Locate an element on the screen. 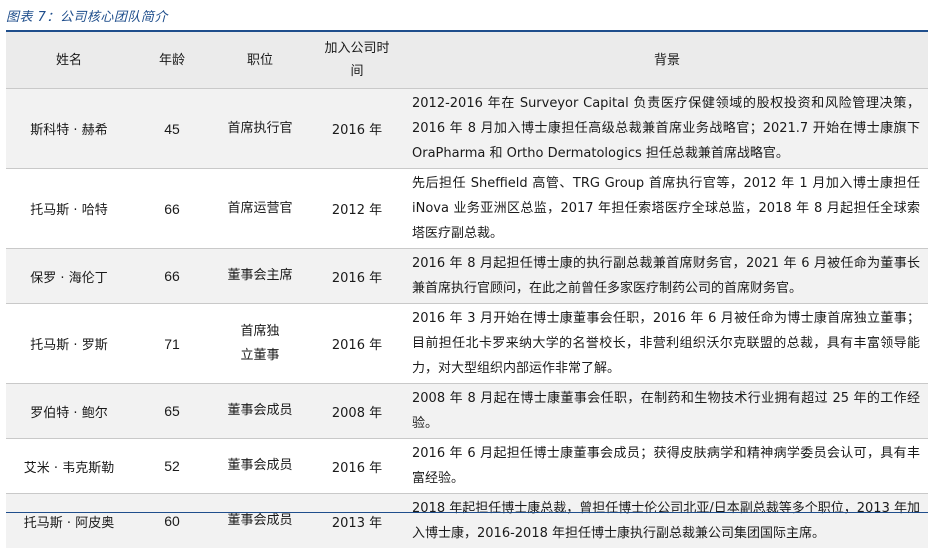 This screenshot has height=548, width=935. cell-age: 52 is located at coordinates (172, 466).